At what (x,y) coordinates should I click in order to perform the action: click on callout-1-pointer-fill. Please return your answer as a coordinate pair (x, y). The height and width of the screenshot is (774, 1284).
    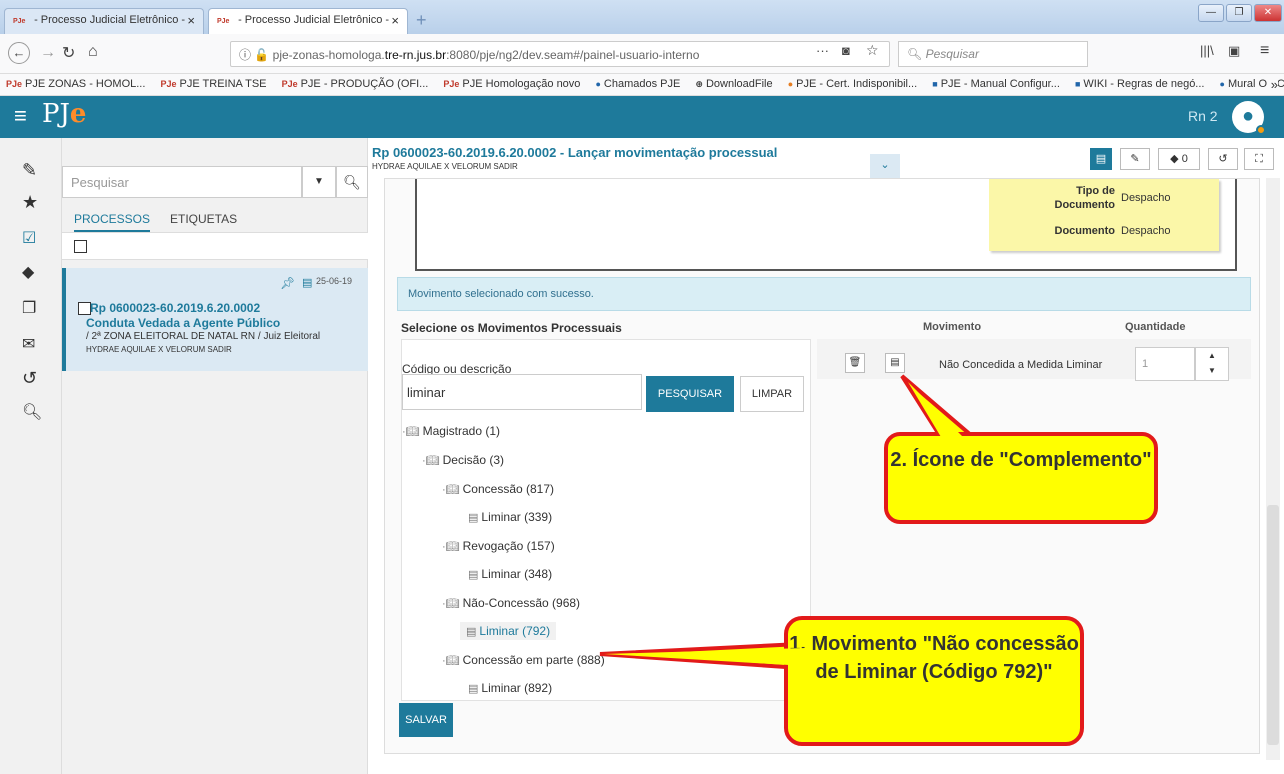
    Looking at the image, I should click on (705, 657).